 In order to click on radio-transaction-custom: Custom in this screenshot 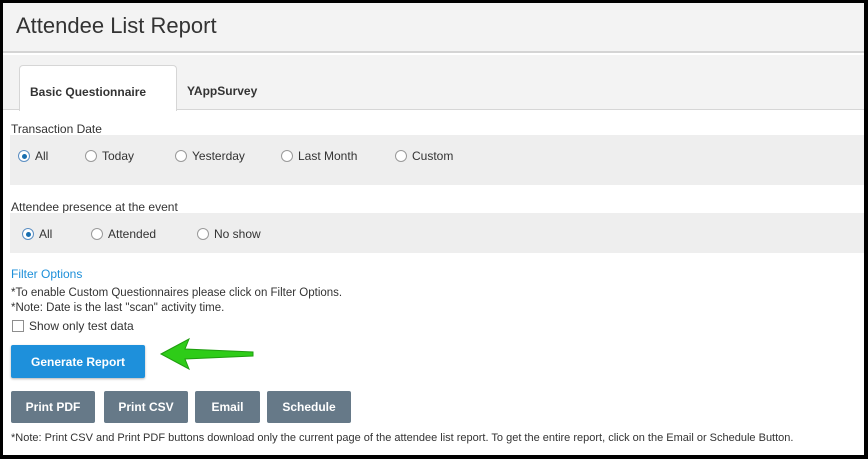, I will do `click(424, 156)`.